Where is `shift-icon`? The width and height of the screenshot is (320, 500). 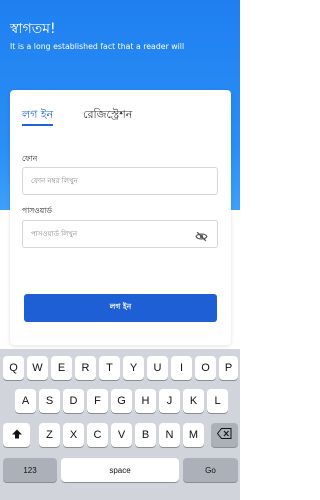 shift-icon is located at coordinates (17, 435).